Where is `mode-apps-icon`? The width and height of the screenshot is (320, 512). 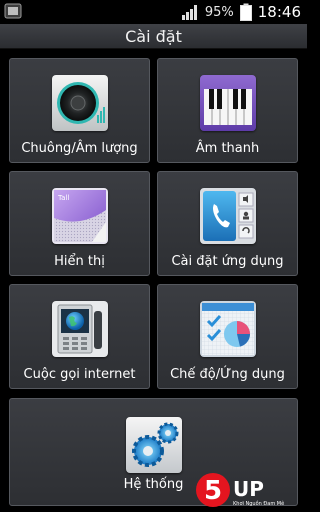
mode-apps-icon is located at coordinates (227, 329).